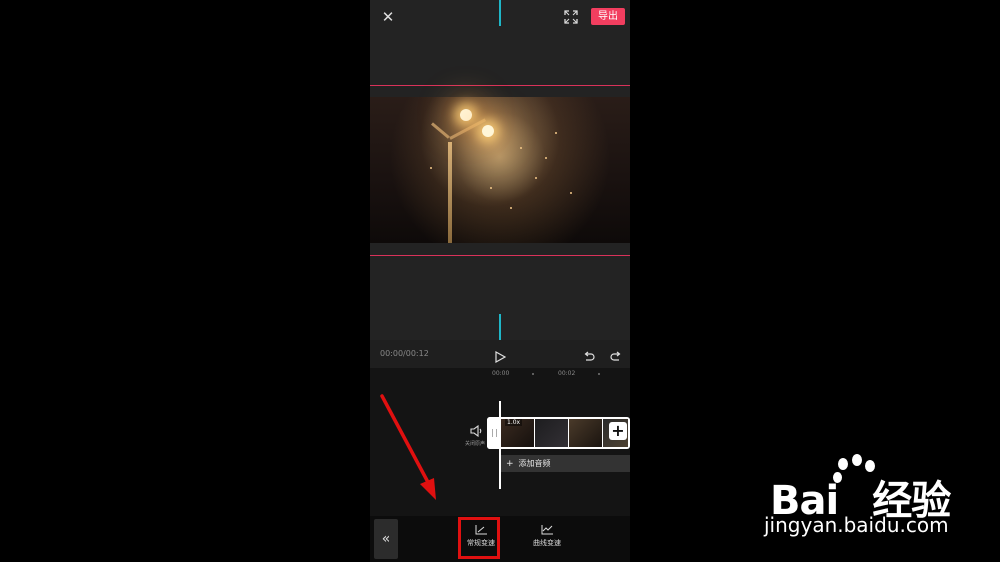 This screenshot has height=562, width=1000. Describe the element at coordinates (856, 525) in the screenshot. I see `watermark-url: jingyan.baidu.com` at that location.